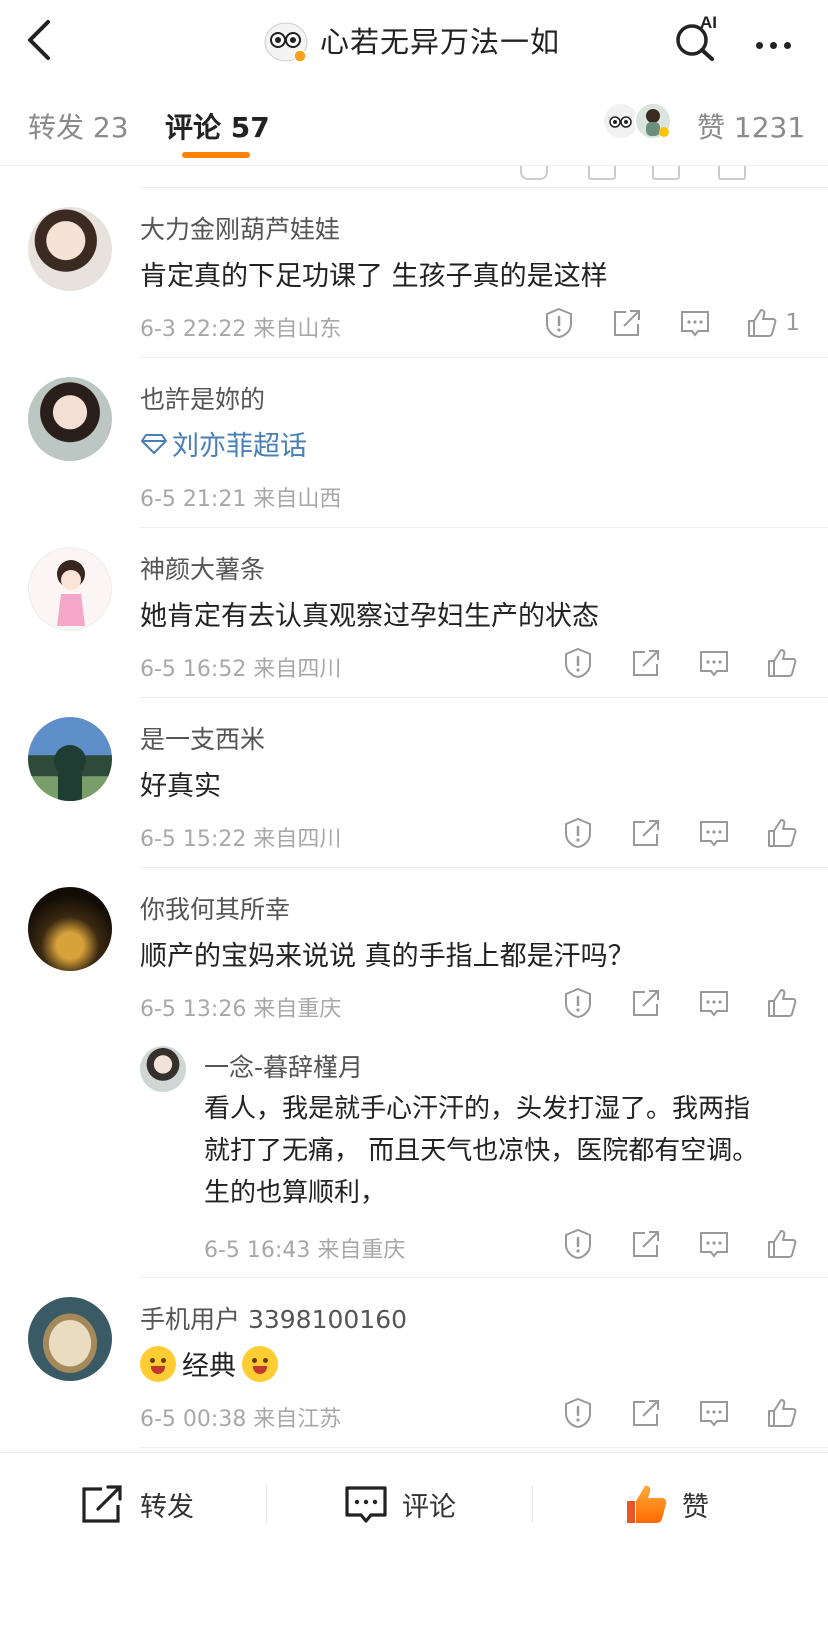  What do you see at coordinates (241, 669) in the screenshot?
I see `comment-meta: 6-5 16:52 来自四川` at bounding box center [241, 669].